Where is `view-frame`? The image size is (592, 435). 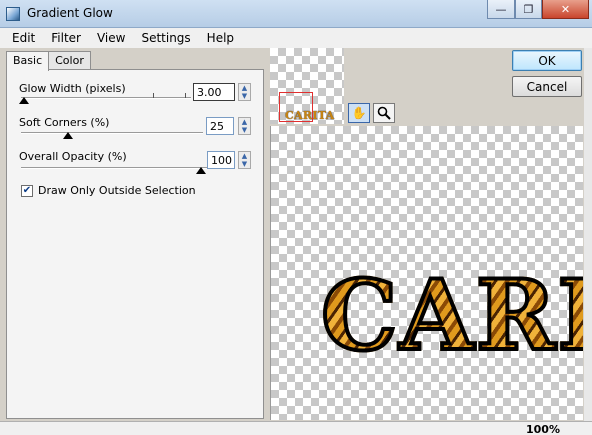
view-frame is located at coordinates (296, 107).